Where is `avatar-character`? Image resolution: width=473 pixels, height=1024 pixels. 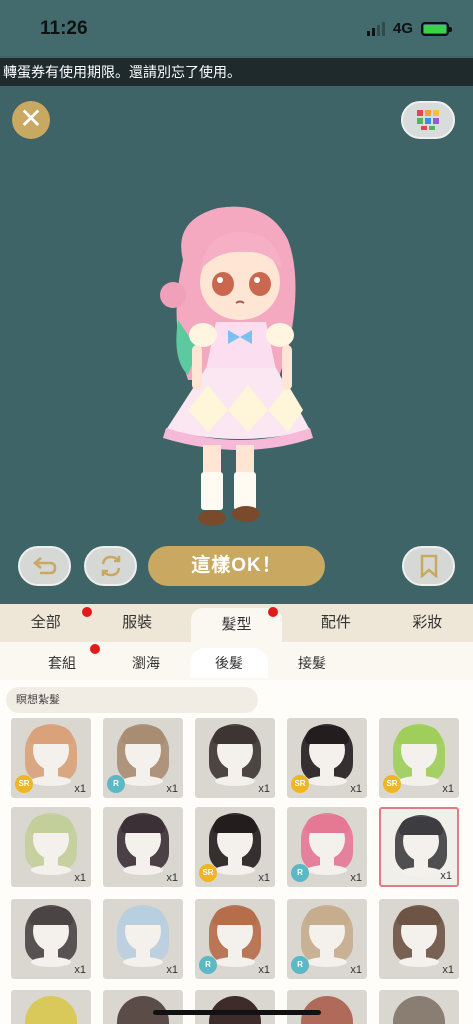
avatar-character is located at coordinates (236, 366).